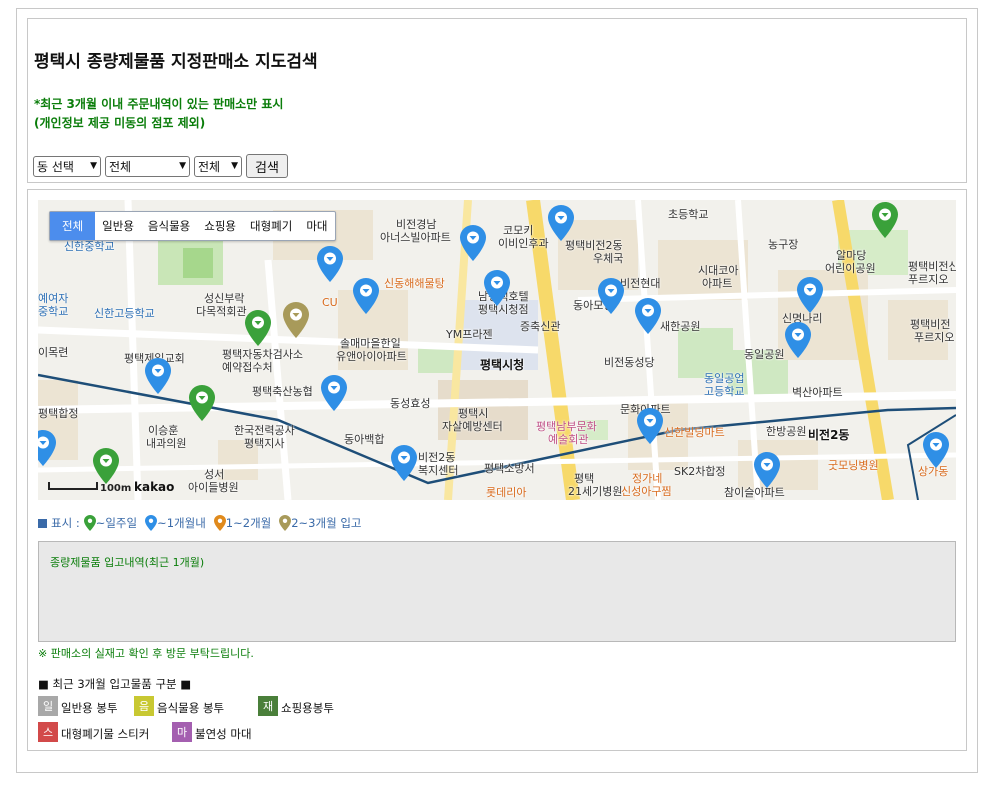 Image resolution: width=996 pixels, height=786 pixels. I want to click on scale-bar, so click(73, 486).